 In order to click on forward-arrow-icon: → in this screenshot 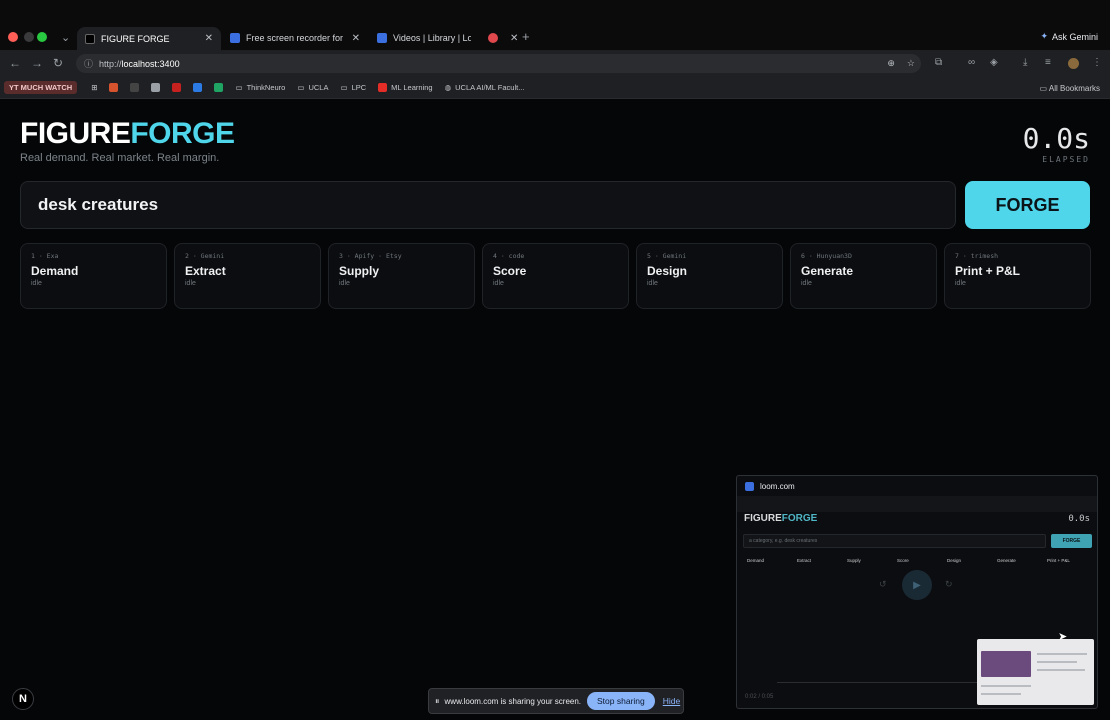, I will do `click(37, 63)`.